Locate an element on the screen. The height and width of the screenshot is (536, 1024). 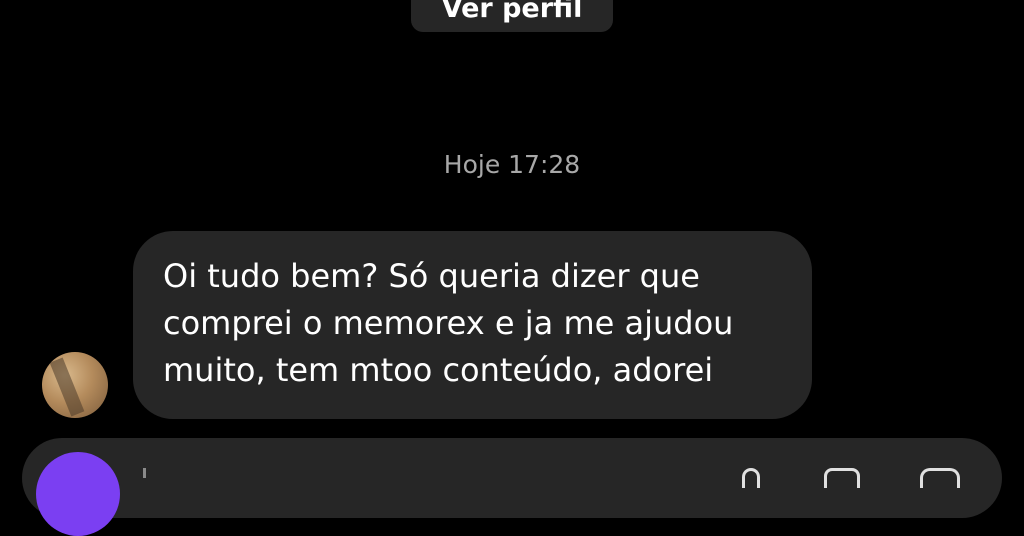
camera-button is located at coordinates (78, 494).